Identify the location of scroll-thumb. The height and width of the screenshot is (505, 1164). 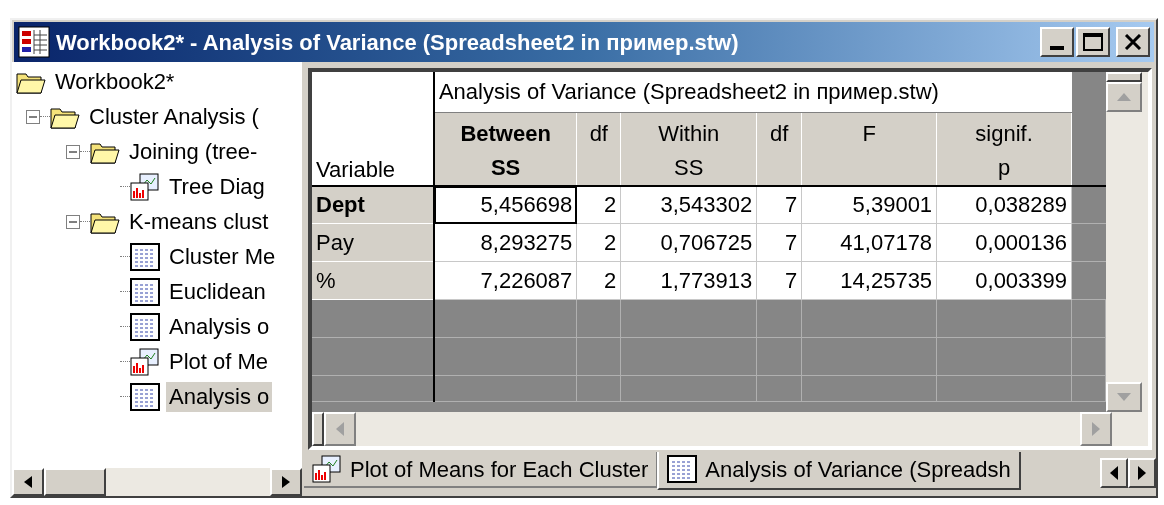
(75, 482).